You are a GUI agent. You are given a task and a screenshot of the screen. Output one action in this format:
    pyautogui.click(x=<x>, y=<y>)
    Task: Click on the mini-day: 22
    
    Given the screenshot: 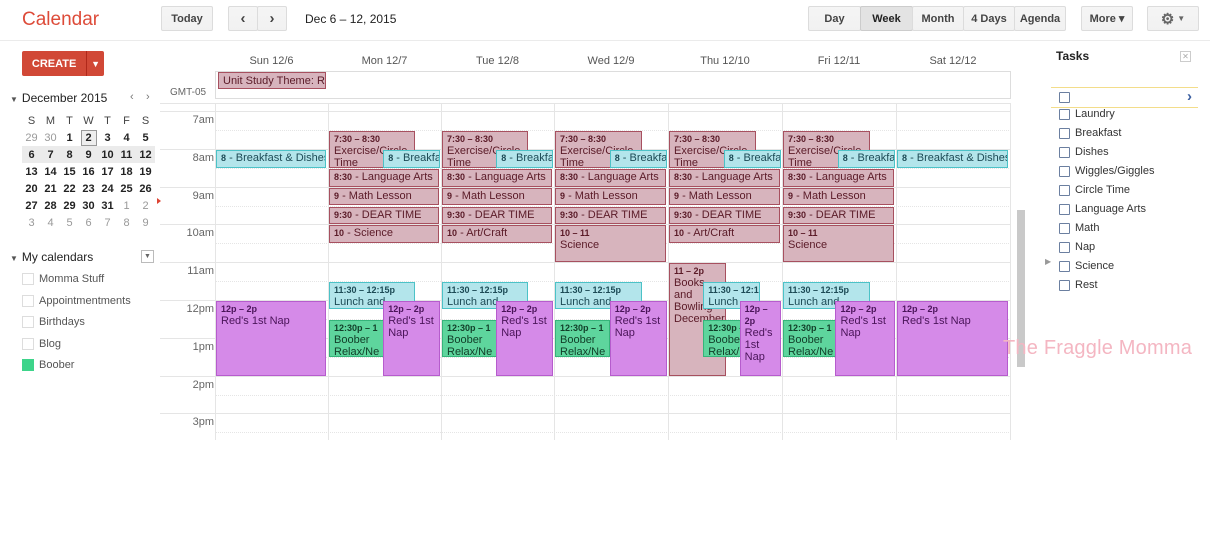 What is the action you would take?
    pyautogui.click(x=69, y=188)
    